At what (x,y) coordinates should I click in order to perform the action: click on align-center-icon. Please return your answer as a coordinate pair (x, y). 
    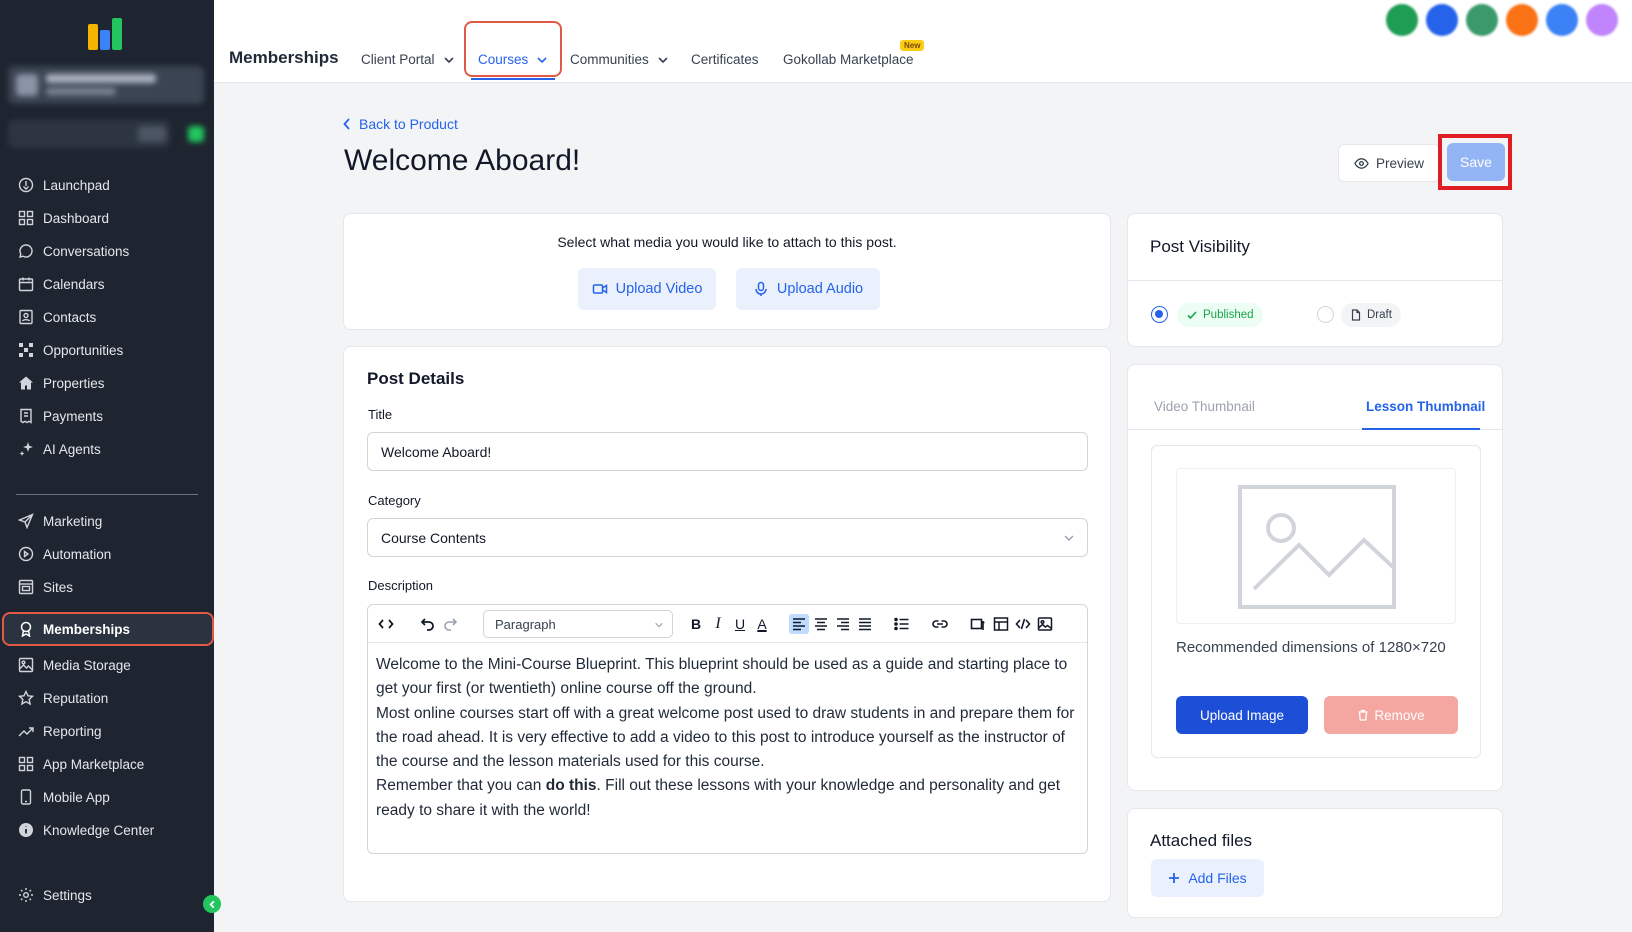
    Looking at the image, I should click on (821, 624).